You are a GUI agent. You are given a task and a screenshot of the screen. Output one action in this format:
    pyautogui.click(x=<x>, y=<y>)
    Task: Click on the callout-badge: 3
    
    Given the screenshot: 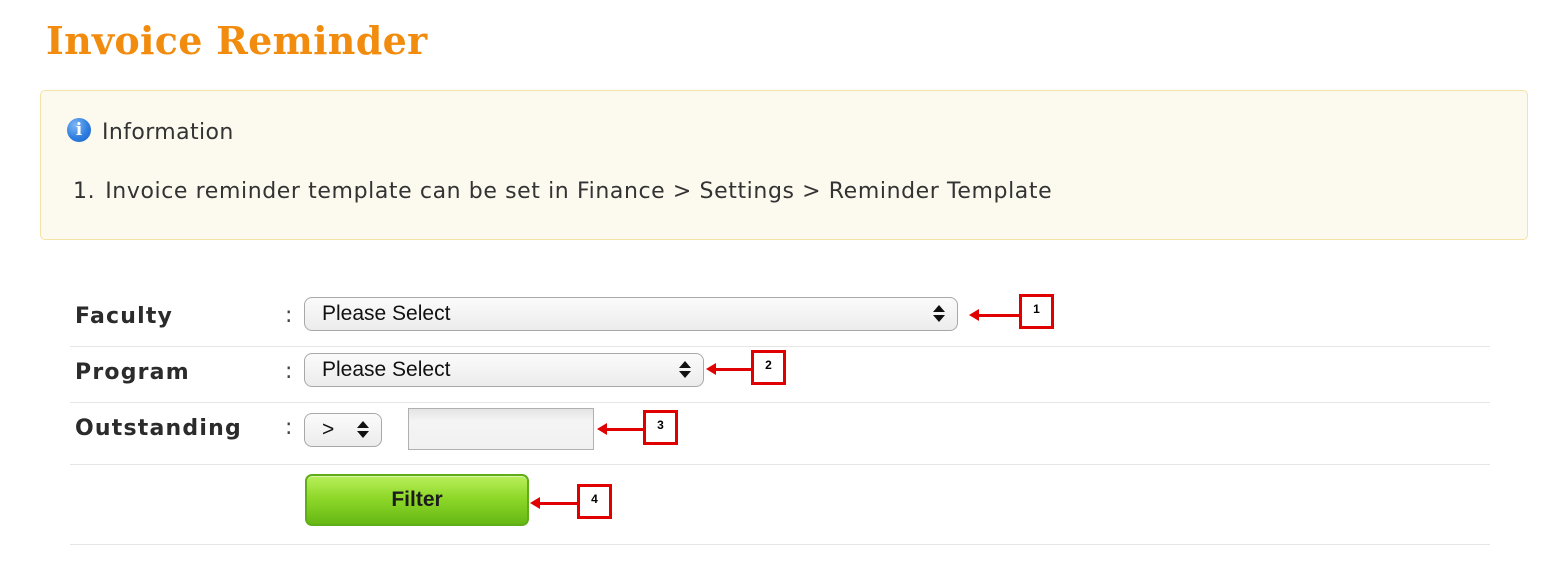 What is the action you would take?
    pyautogui.click(x=660, y=427)
    